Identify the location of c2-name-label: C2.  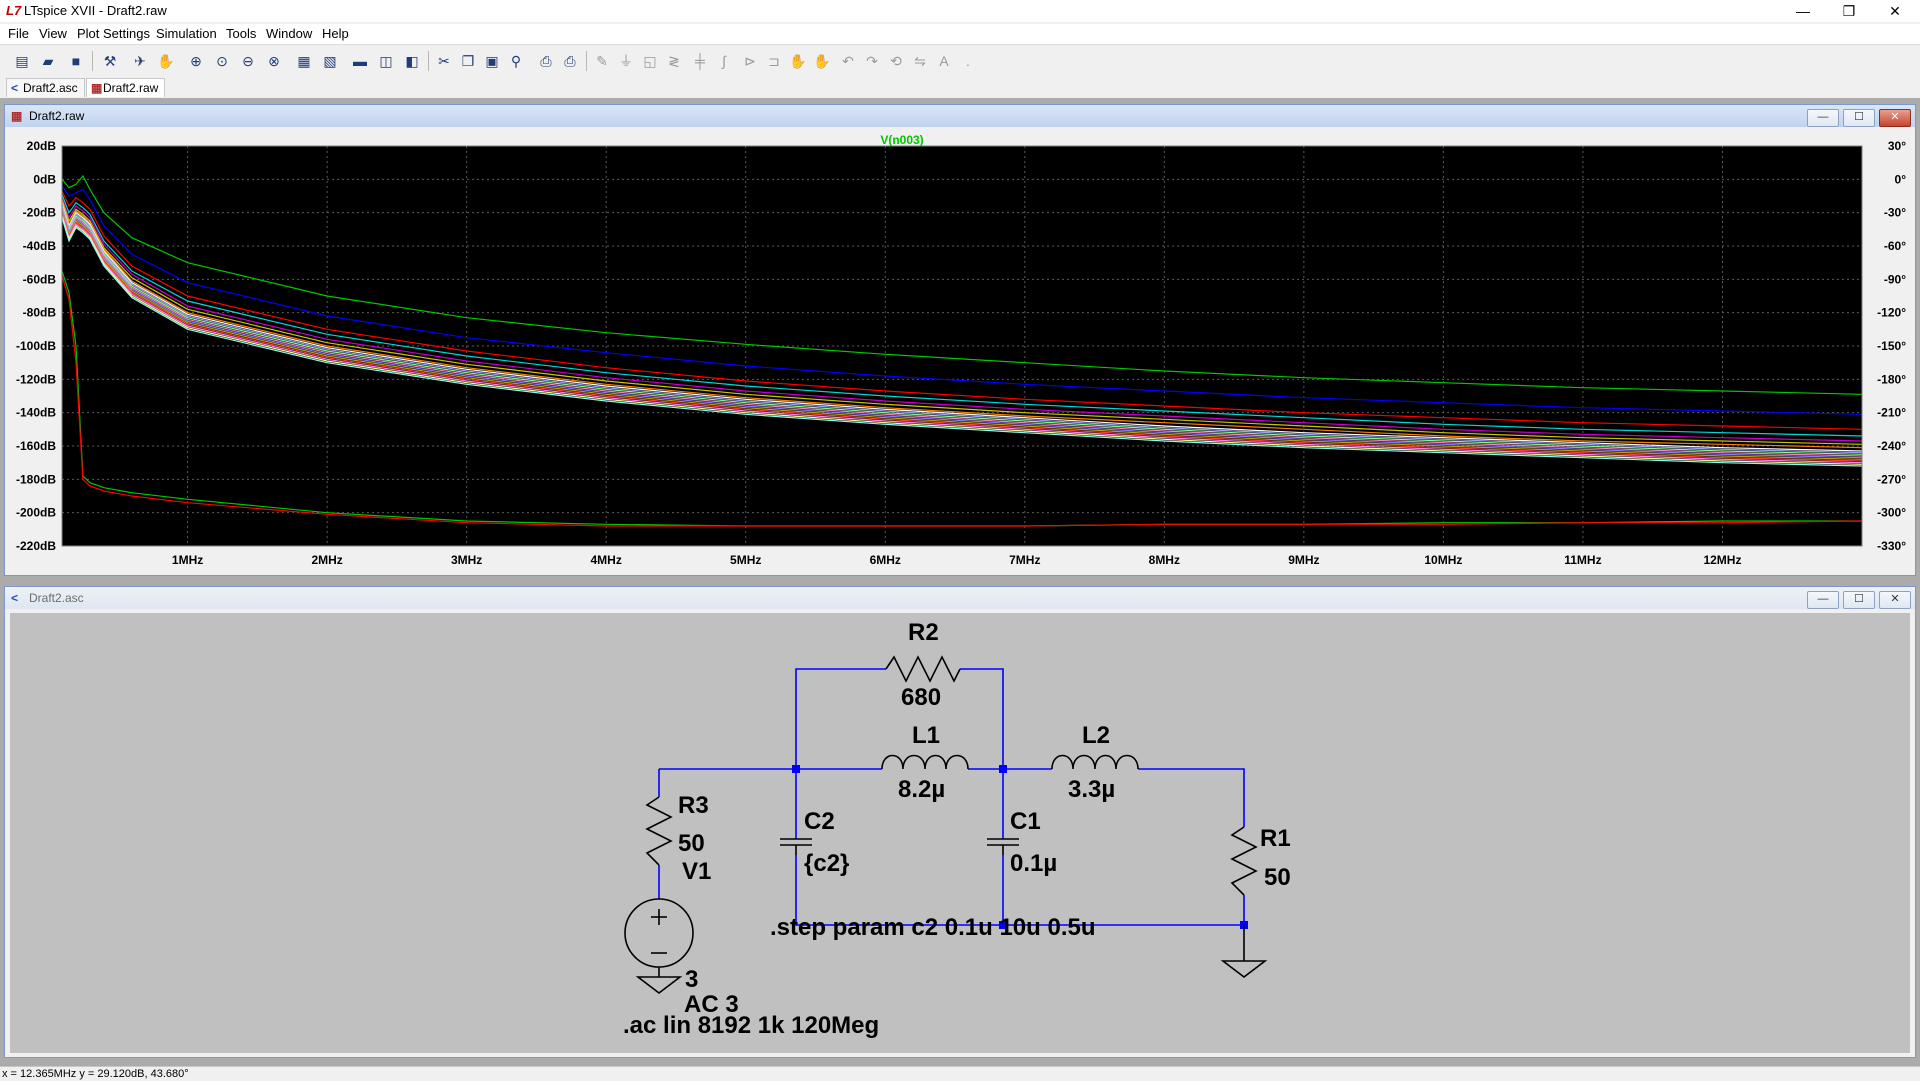
(819, 821).